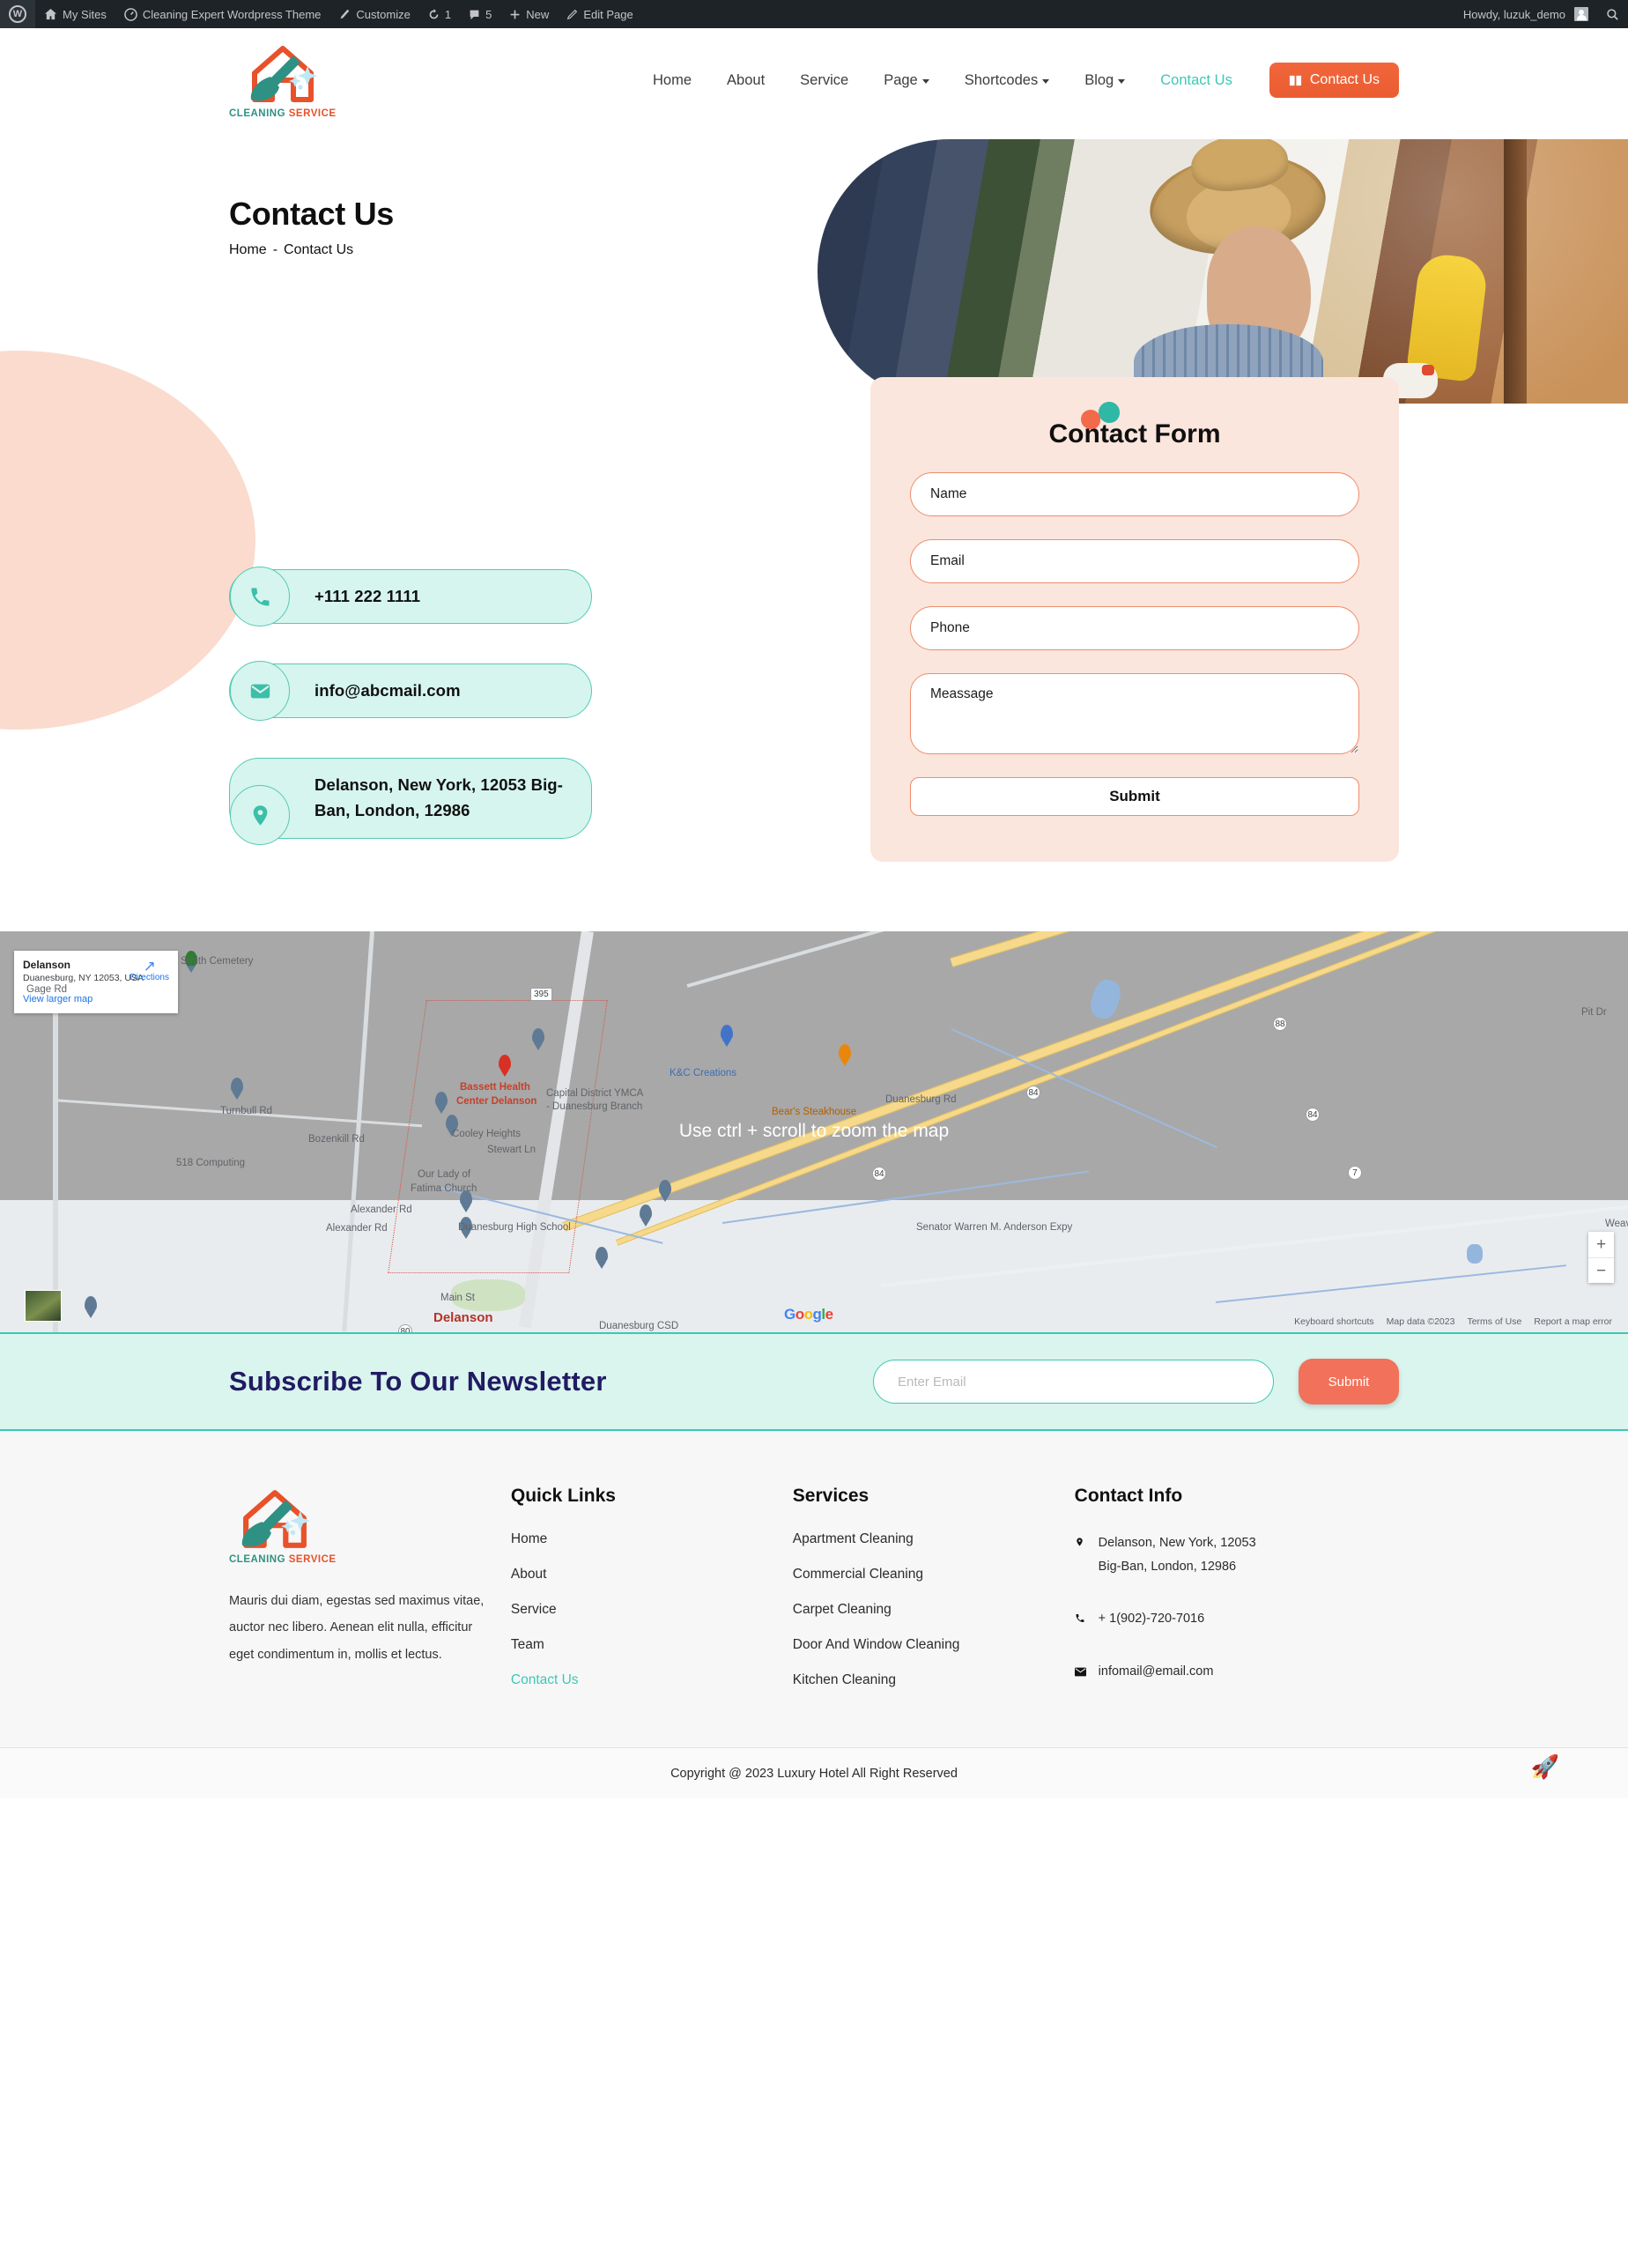 The image size is (1628, 2268). What do you see at coordinates (934, 1574) in the screenshot?
I see `footer-service-commercial-cleaning: Commercial Cleaning` at bounding box center [934, 1574].